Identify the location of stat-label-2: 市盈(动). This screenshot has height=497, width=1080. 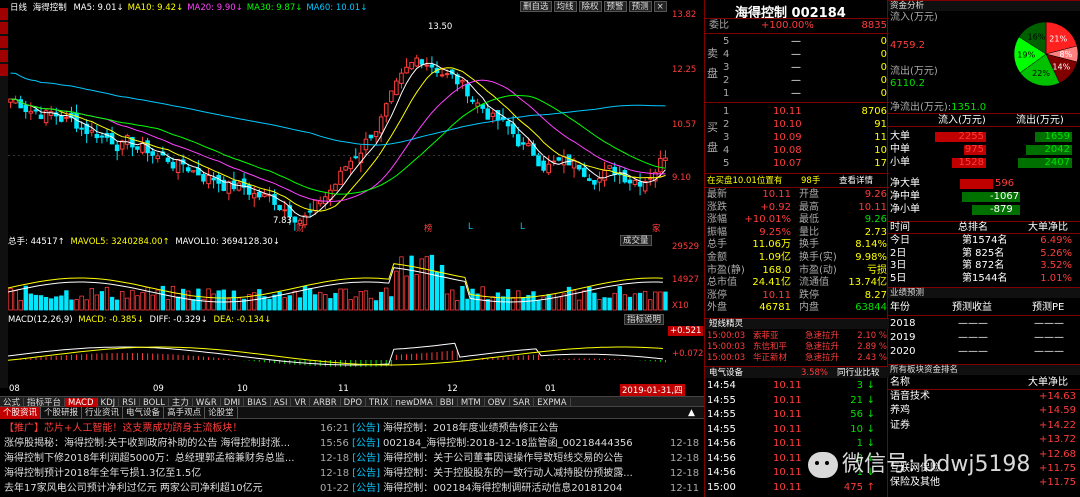
(818, 270).